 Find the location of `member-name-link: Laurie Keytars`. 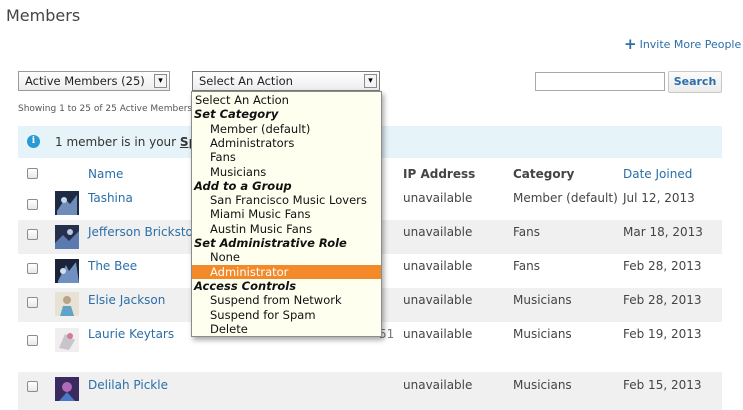

member-name-link: Laurie Keytars is located at coordinates (131, 334).